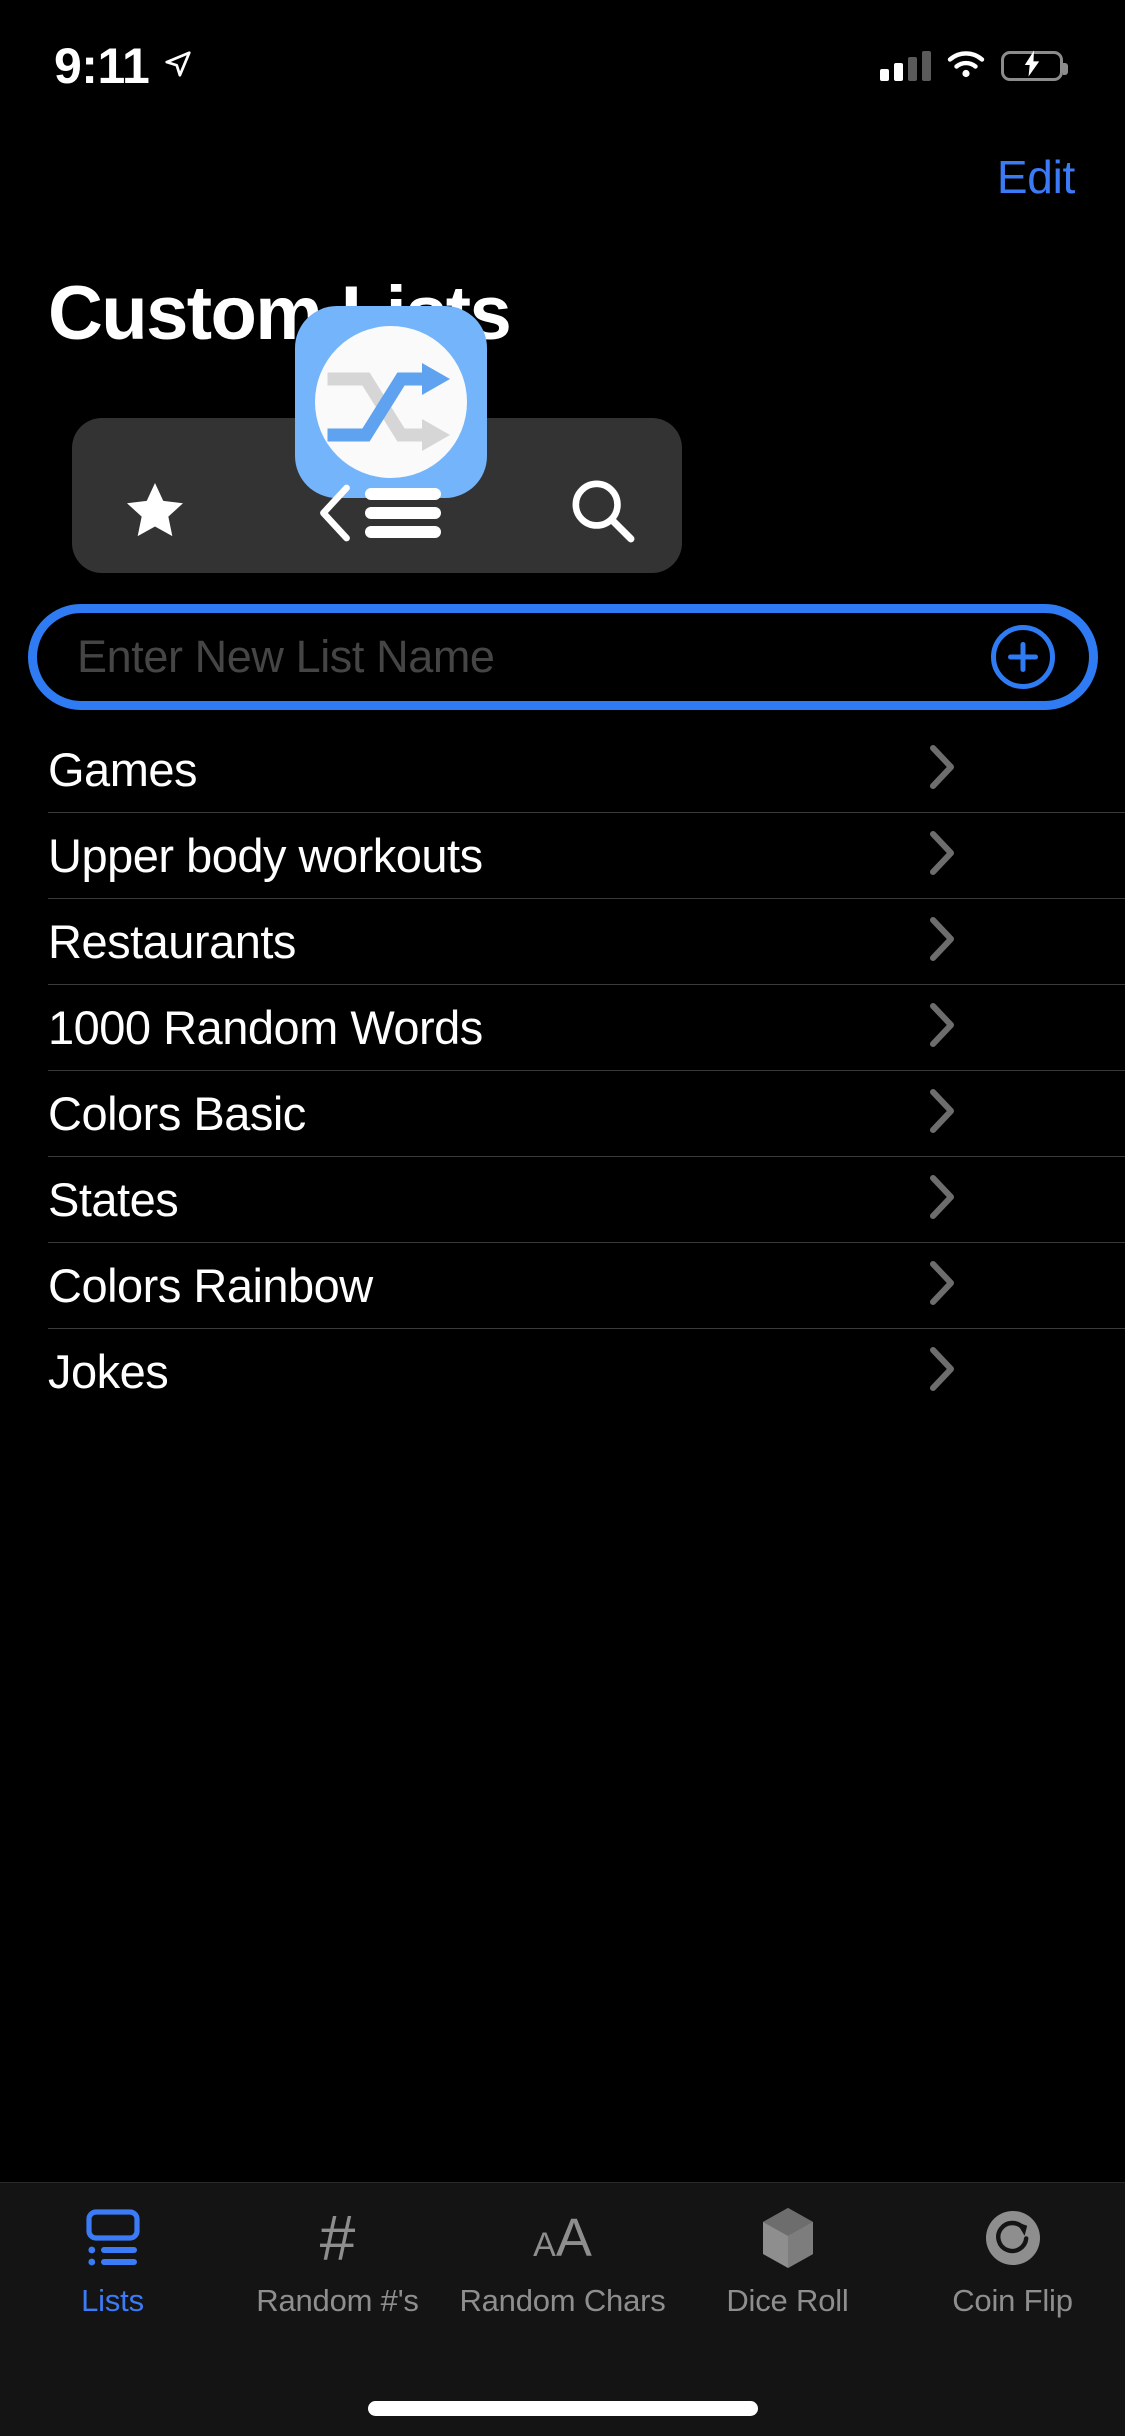  Describe the element at coordinates (562, 855) in the screenshot. I see `list-item: Upper body workouts` at that location.